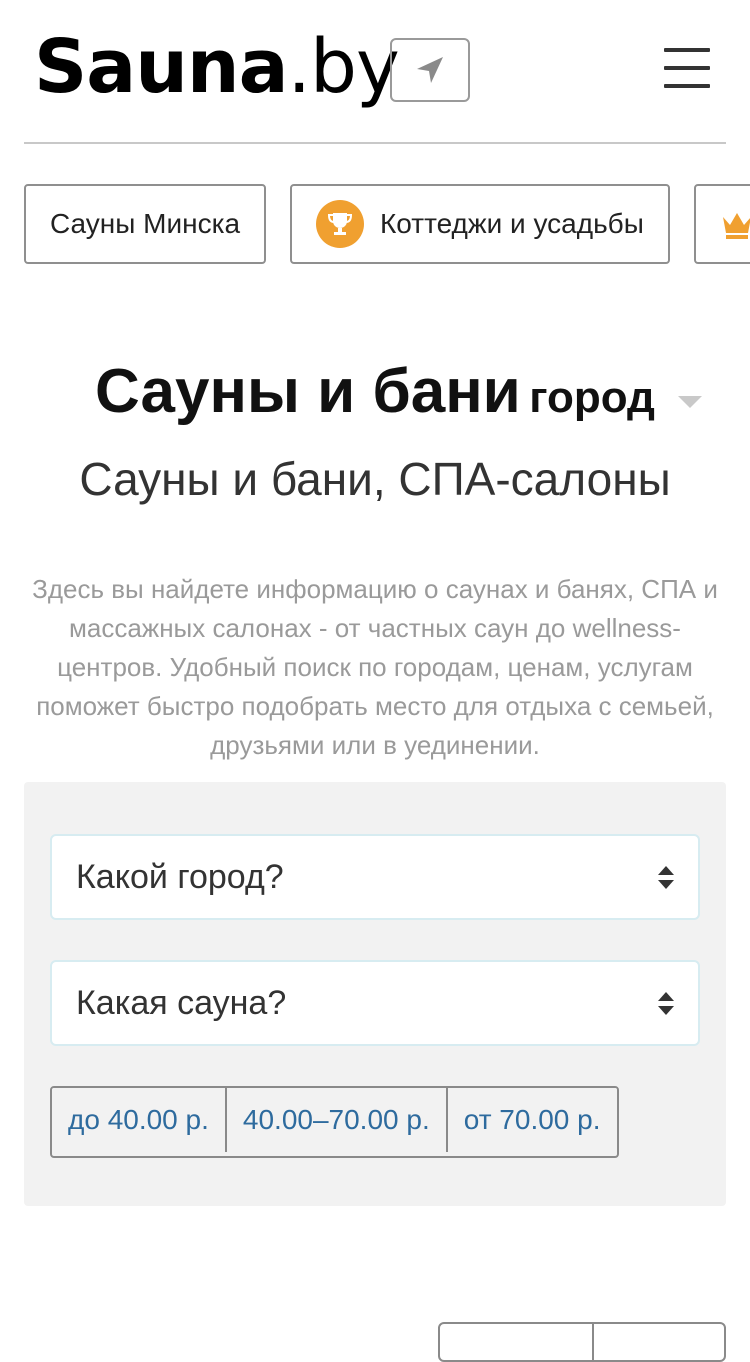 The height and width of the screenshot is (1362, 750). Describe the element at coordinates (592, 397) in the screenshot. I see `city-dropdown: город` at that location.